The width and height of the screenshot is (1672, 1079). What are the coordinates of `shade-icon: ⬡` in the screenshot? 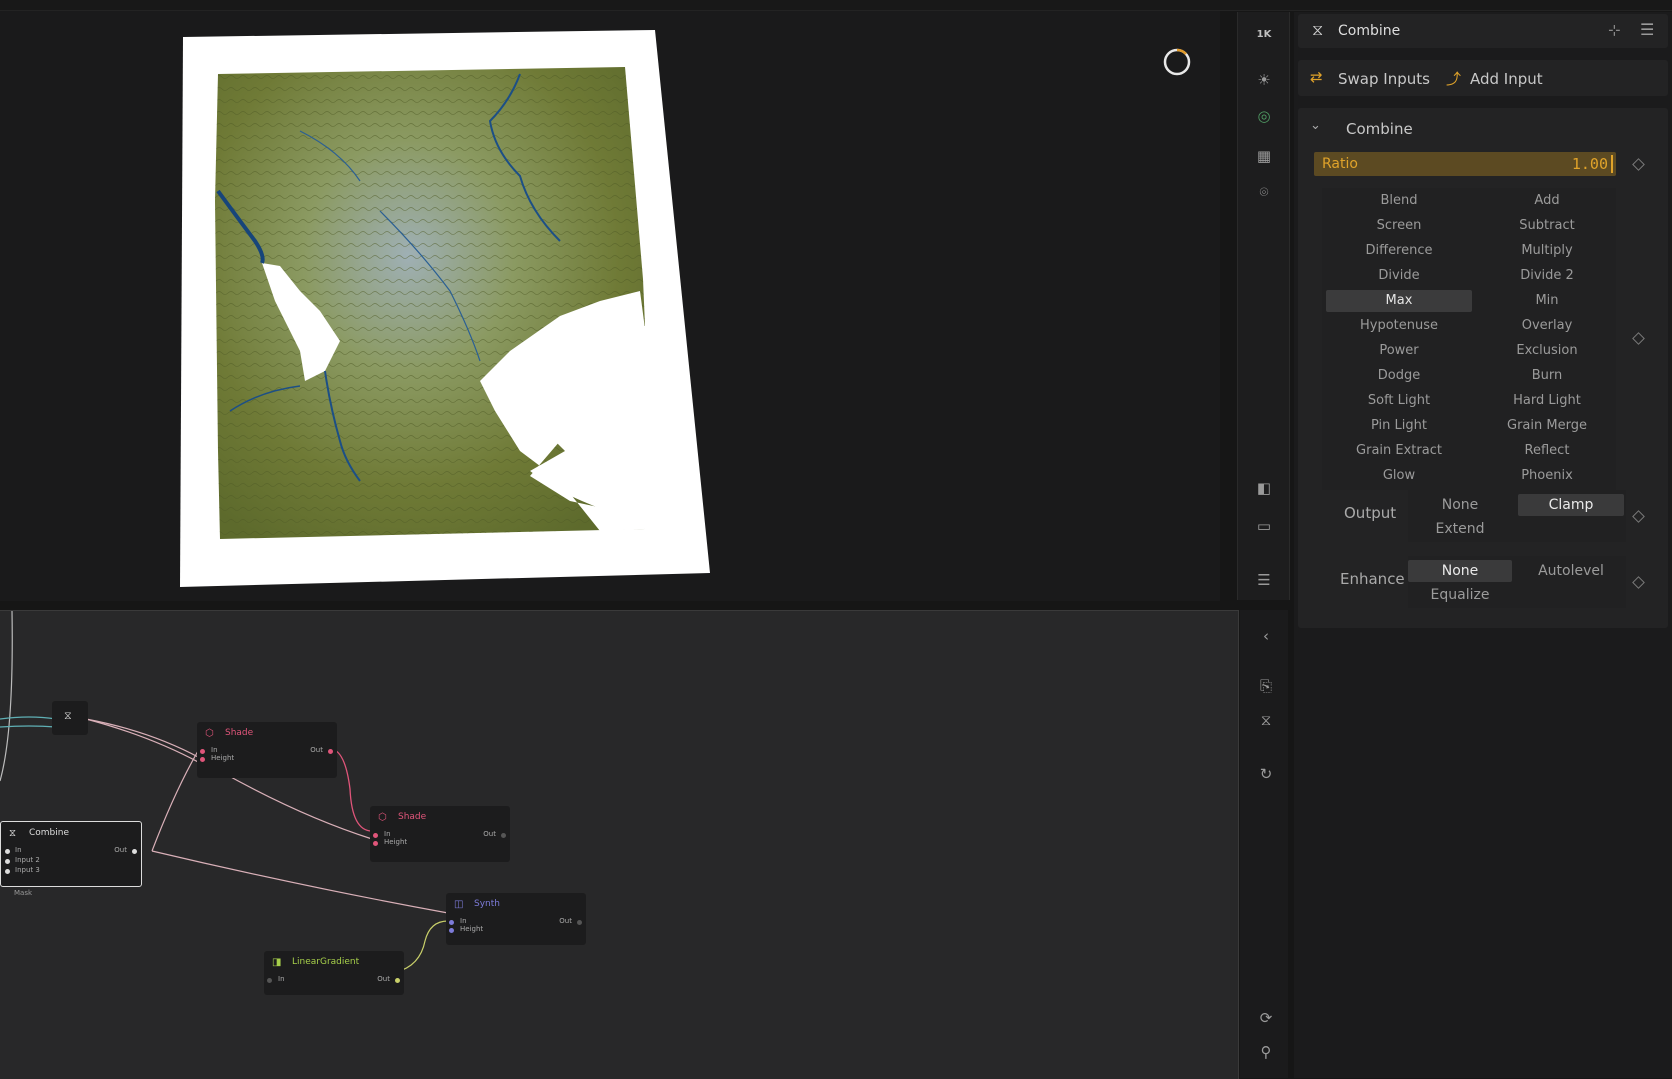 It's located at (209, 733).